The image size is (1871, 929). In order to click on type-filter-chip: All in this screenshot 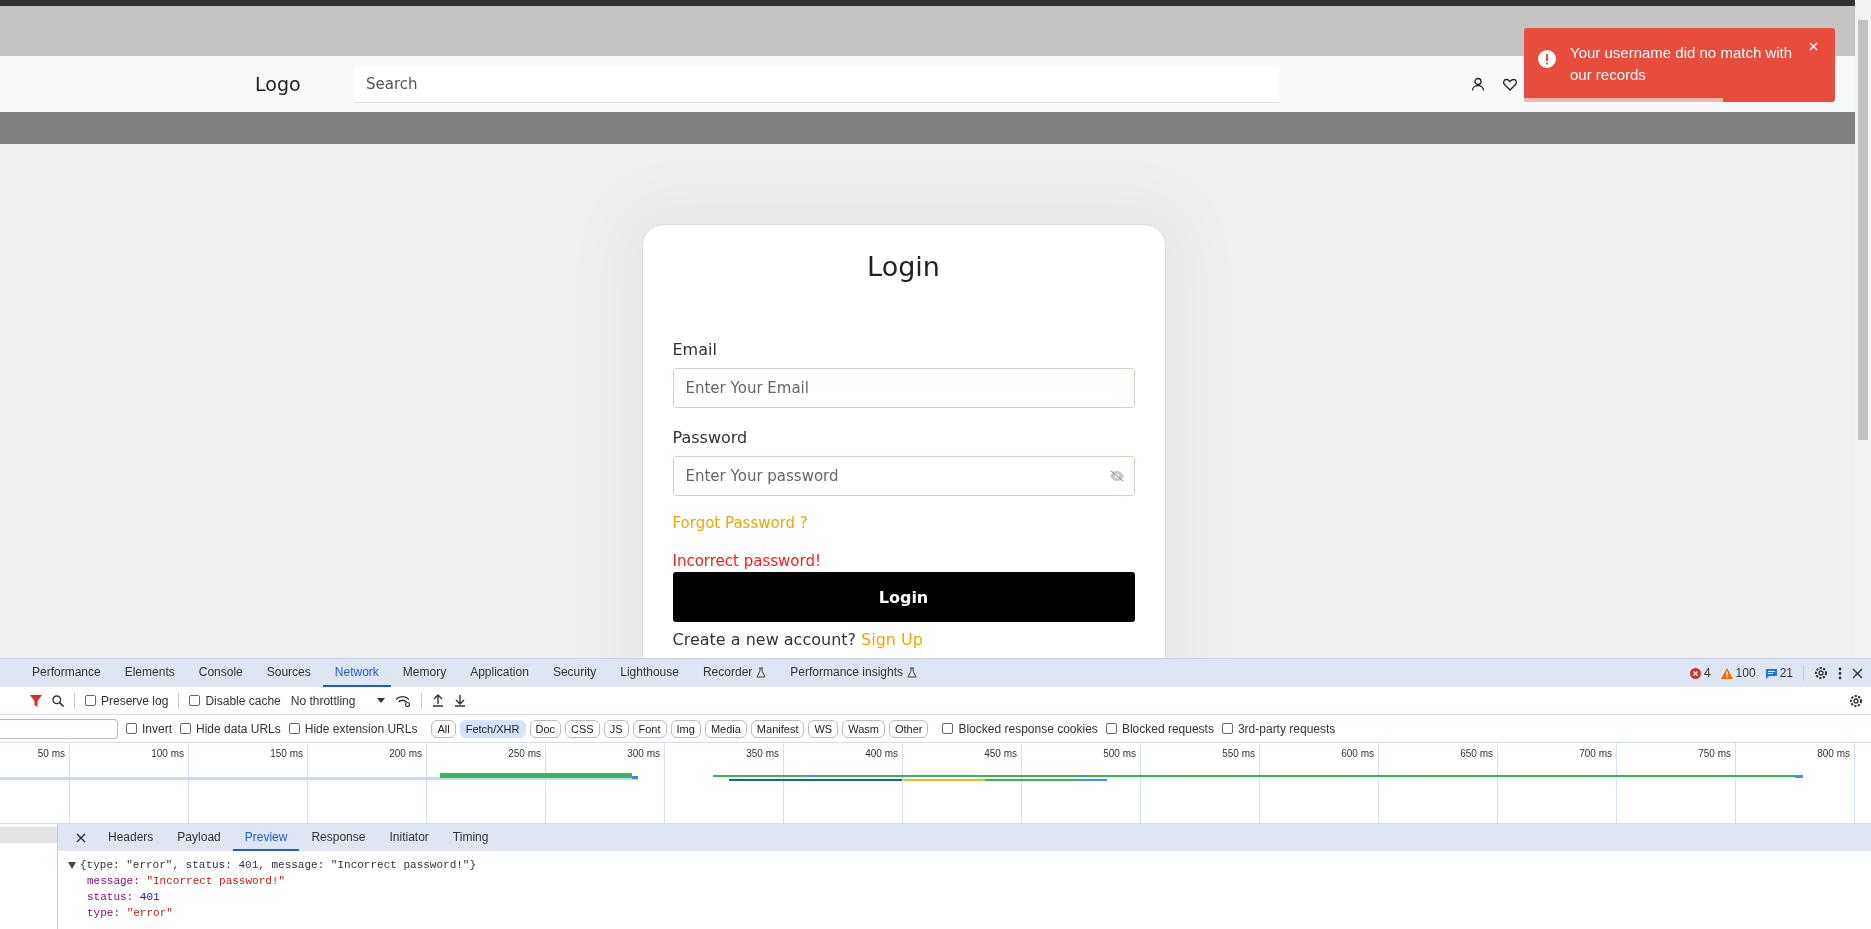, I will do `click(443, 728)`.